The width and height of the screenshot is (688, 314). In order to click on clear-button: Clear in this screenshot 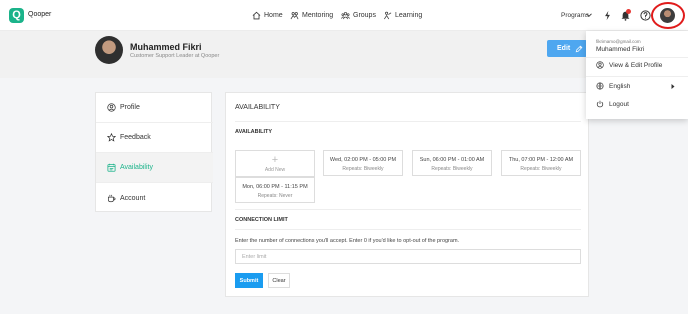, I will do `click(279, 280)`.